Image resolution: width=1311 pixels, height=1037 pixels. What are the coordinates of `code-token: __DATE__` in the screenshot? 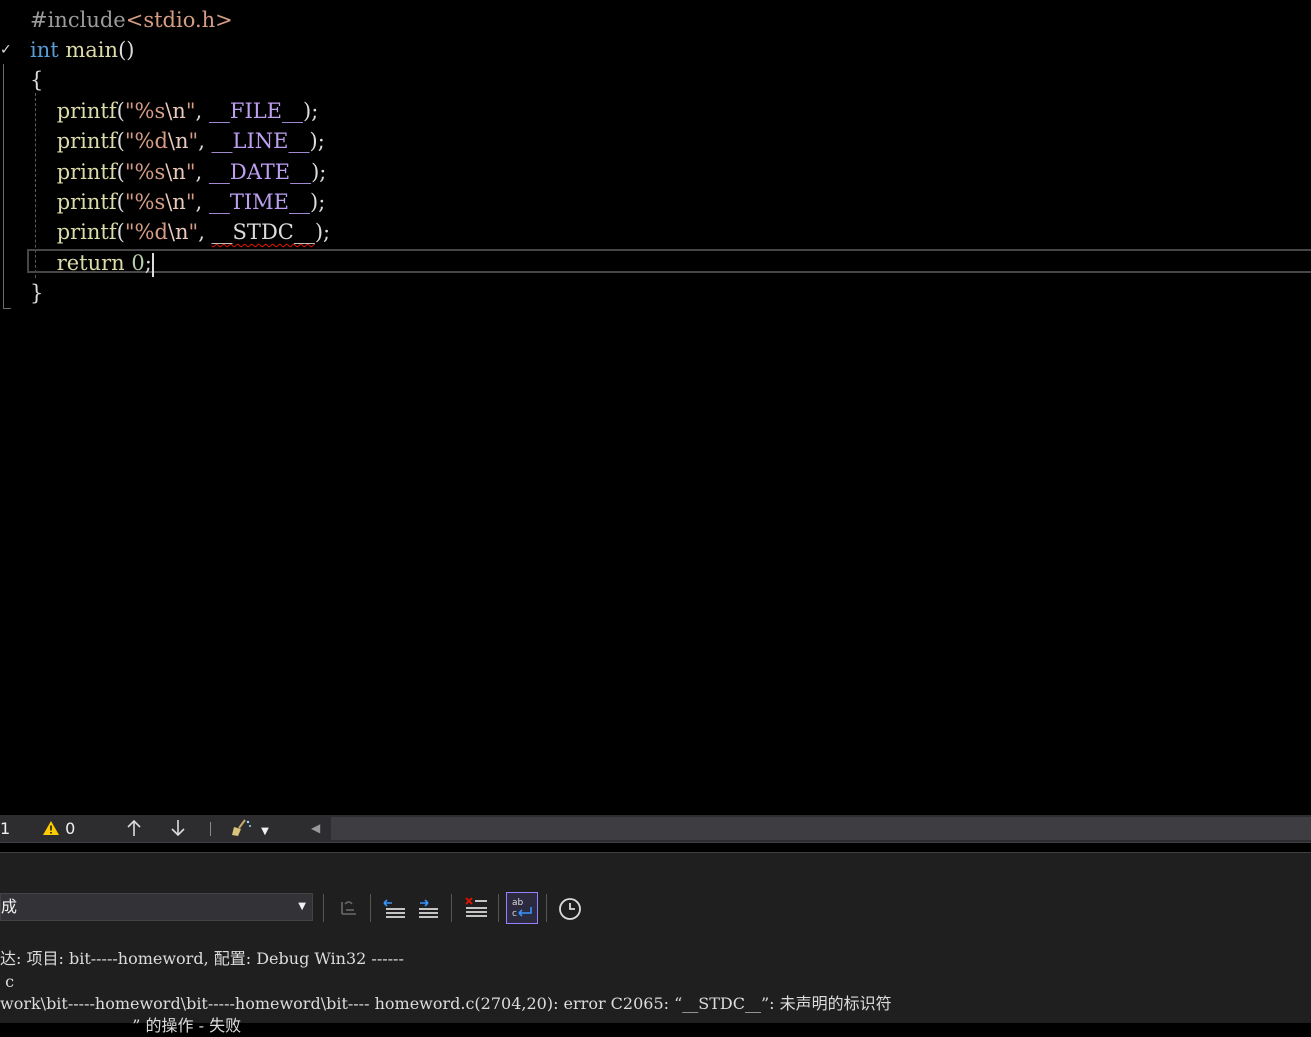 It's located at (260, 172).